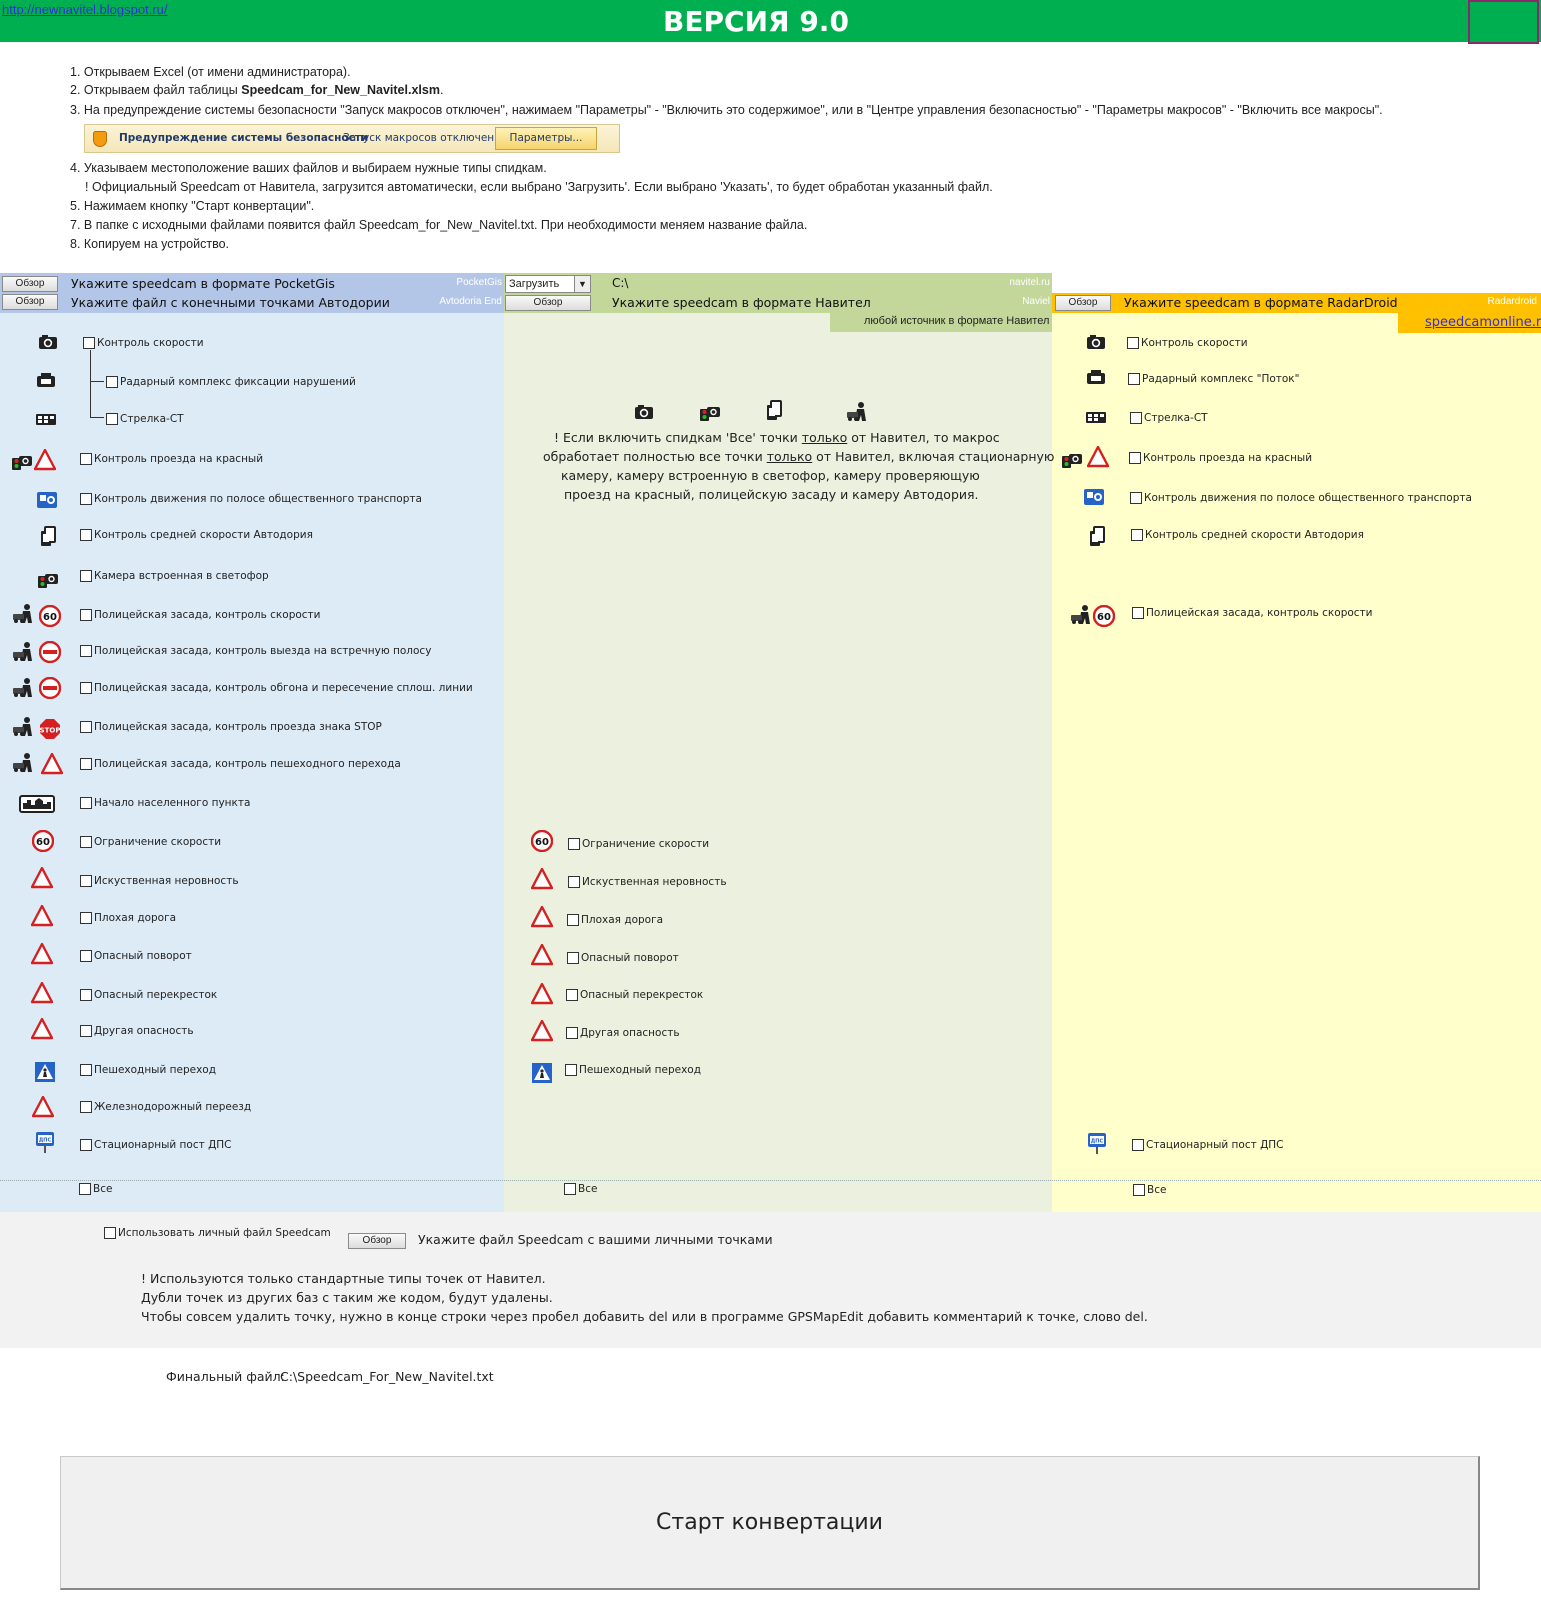 The width and height of the screenshot is (1541, 1600). I want to click on navitel-checkbox-dangerous-turn: Опасный поворот, so click(623, 958).